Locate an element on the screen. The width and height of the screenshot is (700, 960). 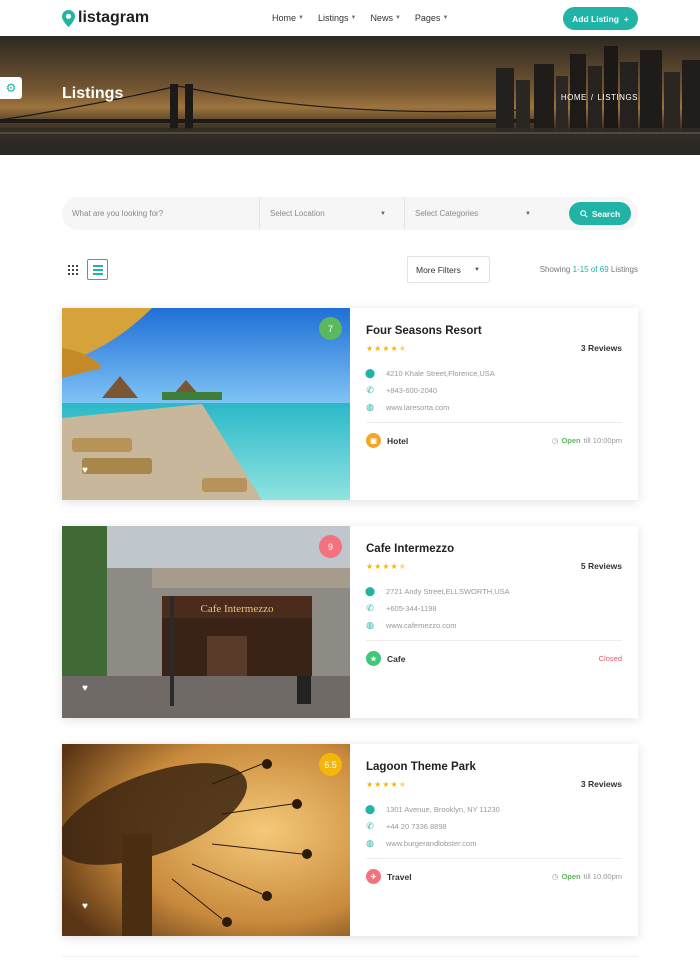
search-icon is located at coordinates (584, 213).